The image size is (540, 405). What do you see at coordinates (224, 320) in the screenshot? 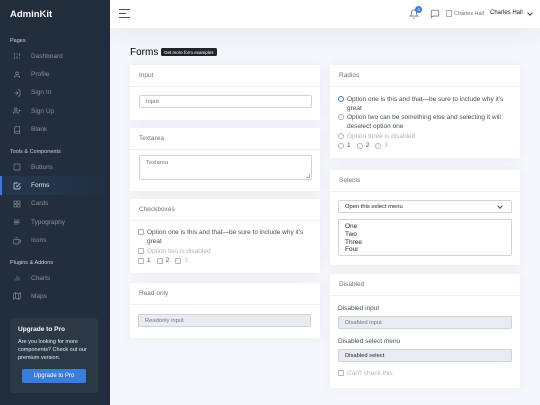
I see `readonly-input: Readonly input` at bounding box center [224, 320].